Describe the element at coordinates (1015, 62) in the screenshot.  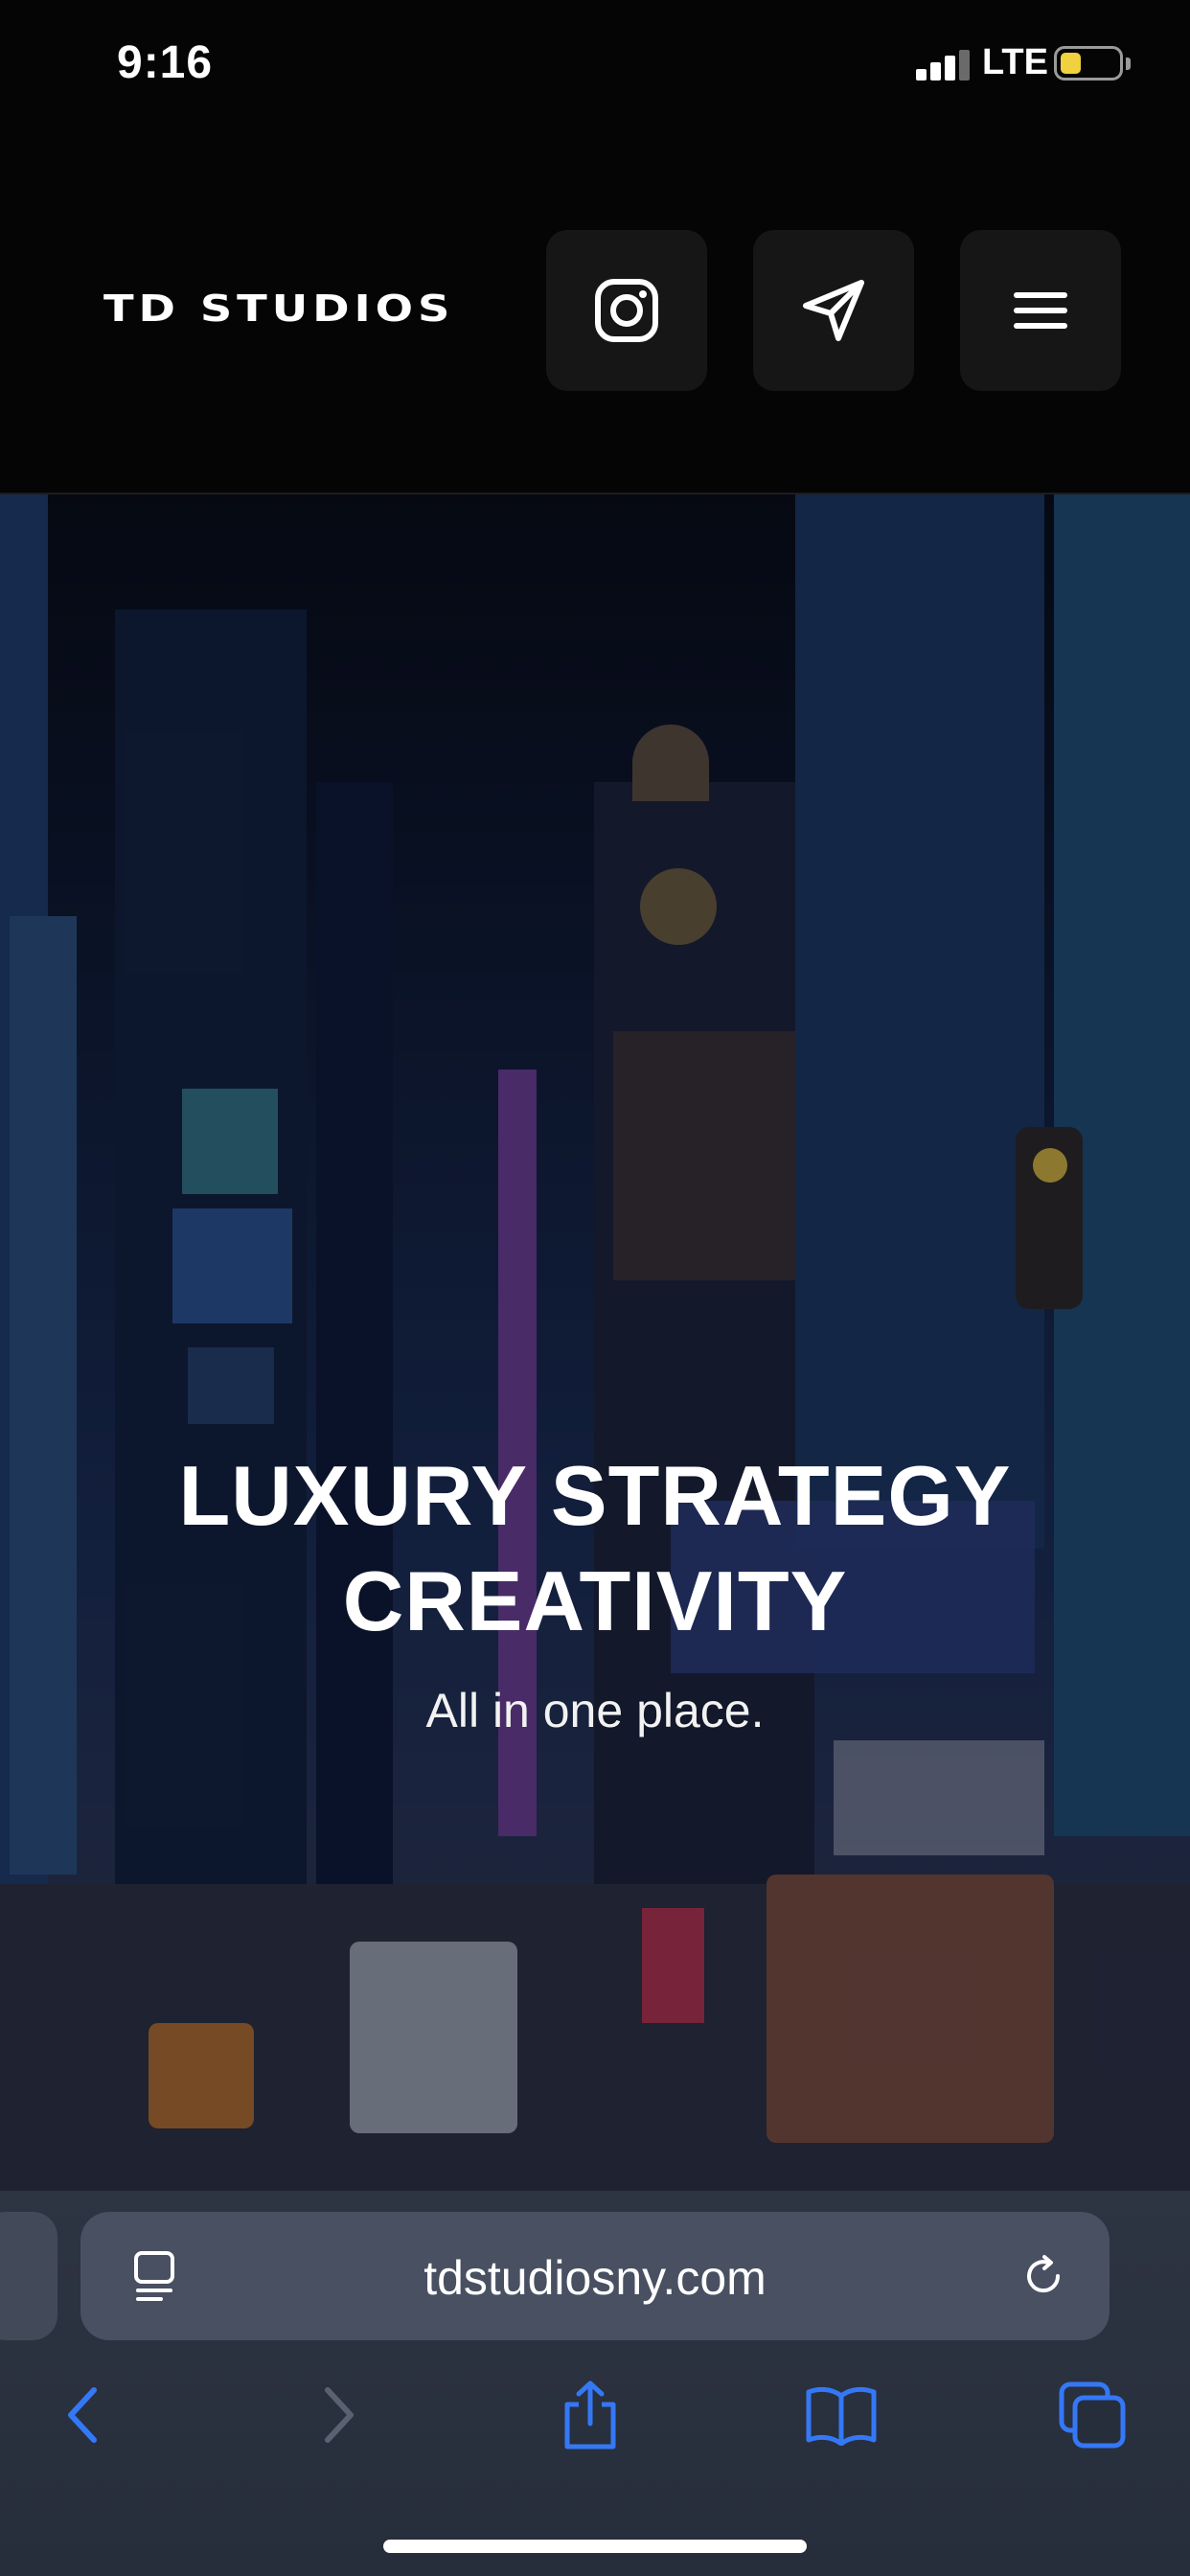
I see `network-label: LTE` at that location.